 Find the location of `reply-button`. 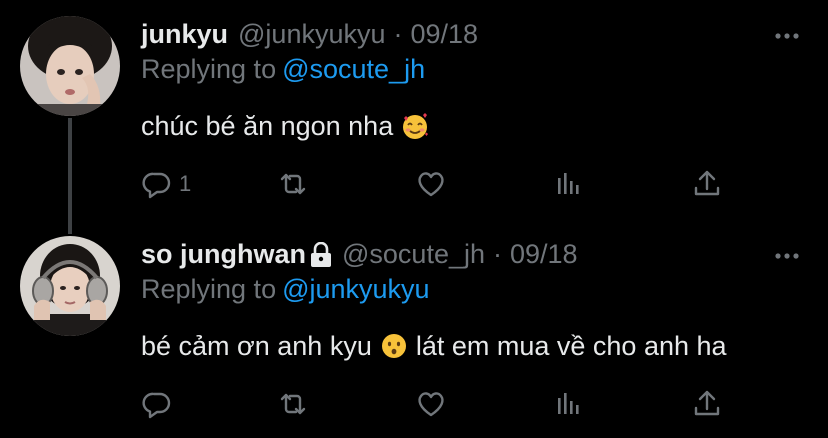

reply-button is located at coordinates (160, 404).